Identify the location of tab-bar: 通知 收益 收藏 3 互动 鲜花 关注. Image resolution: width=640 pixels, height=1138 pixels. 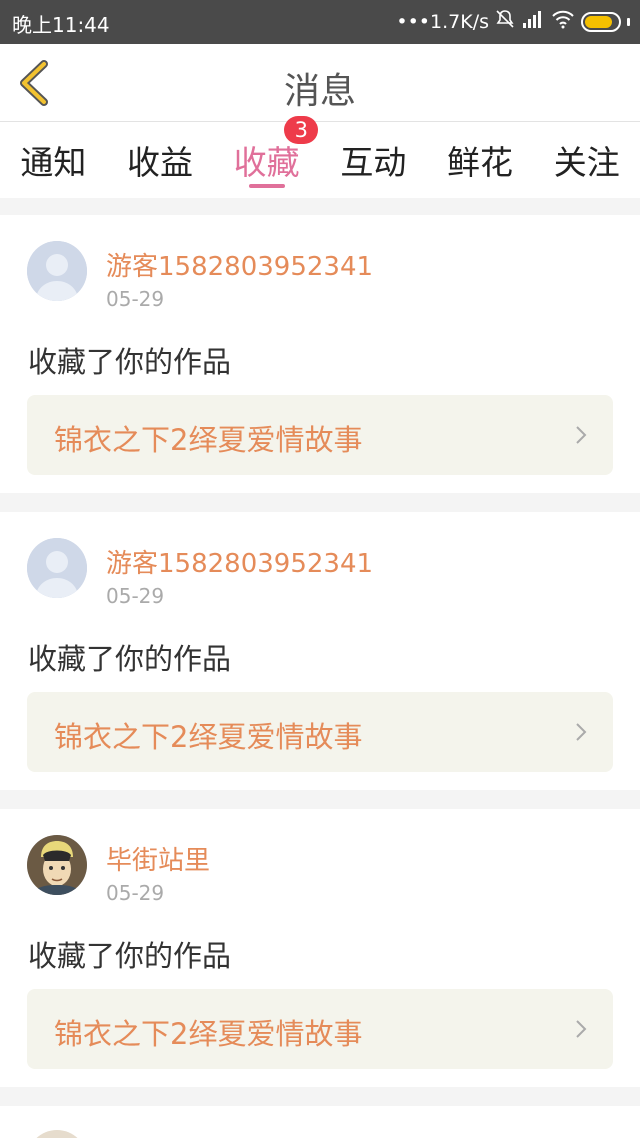
(320, 157).